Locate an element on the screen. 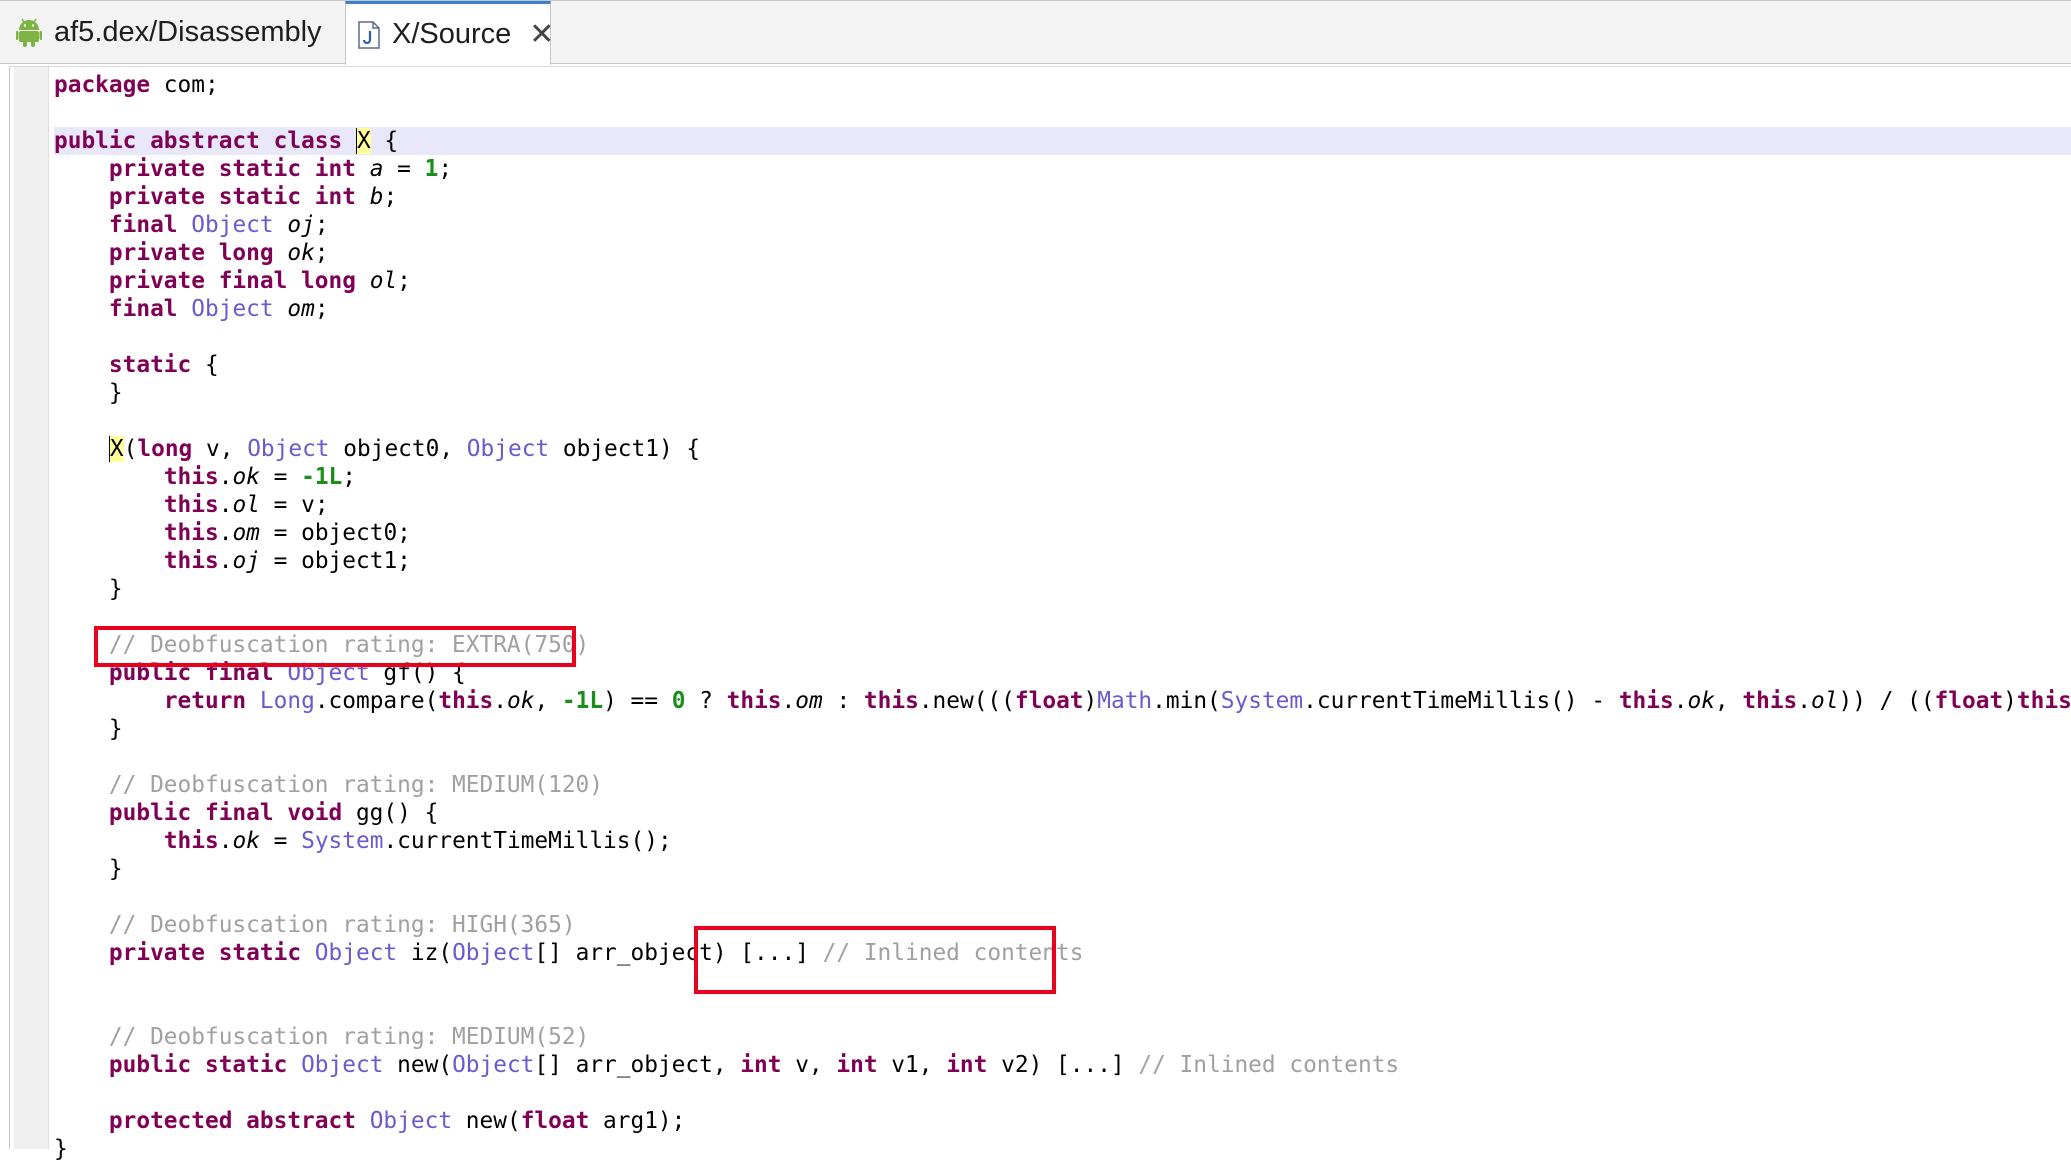 The height and width of the screenshot is (1163, 2071). tab-disassembly: af5.dex/Disassembly is located at coordinates (173, 32).